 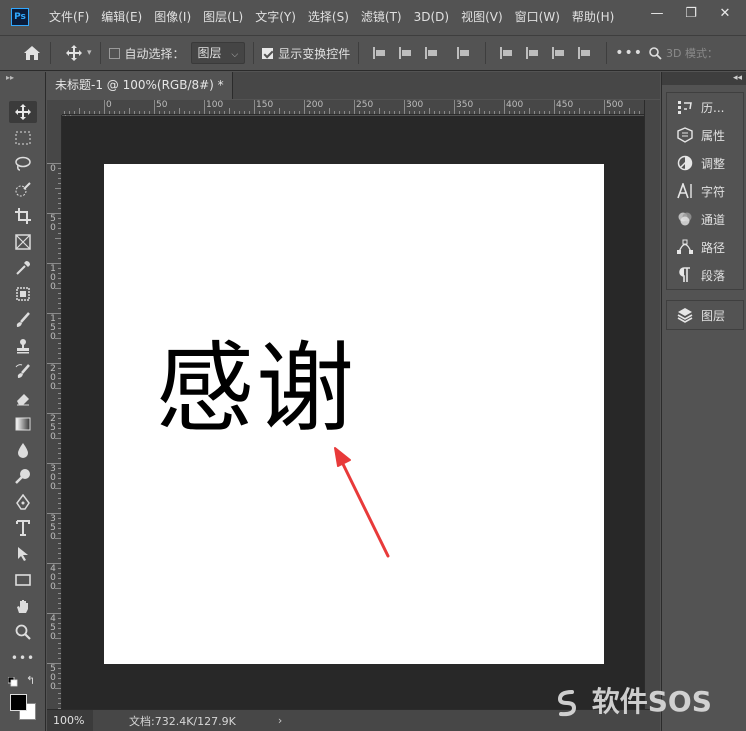 I want to click on more-options-icon: •••, so click(x=629, y=53).